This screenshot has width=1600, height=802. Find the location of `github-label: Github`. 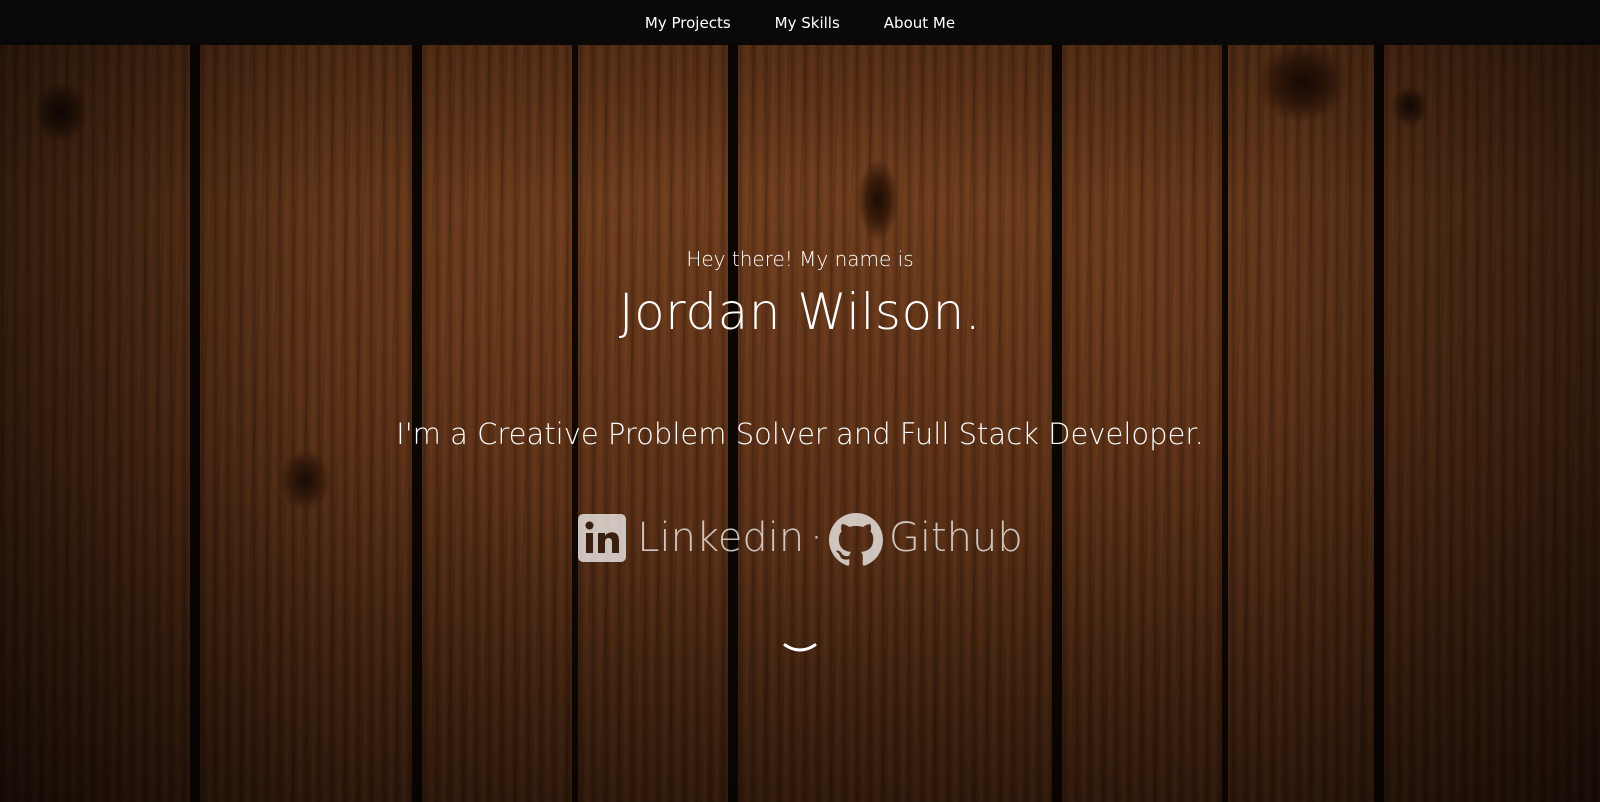

github-label: Github is located at coordinates (955, 538).